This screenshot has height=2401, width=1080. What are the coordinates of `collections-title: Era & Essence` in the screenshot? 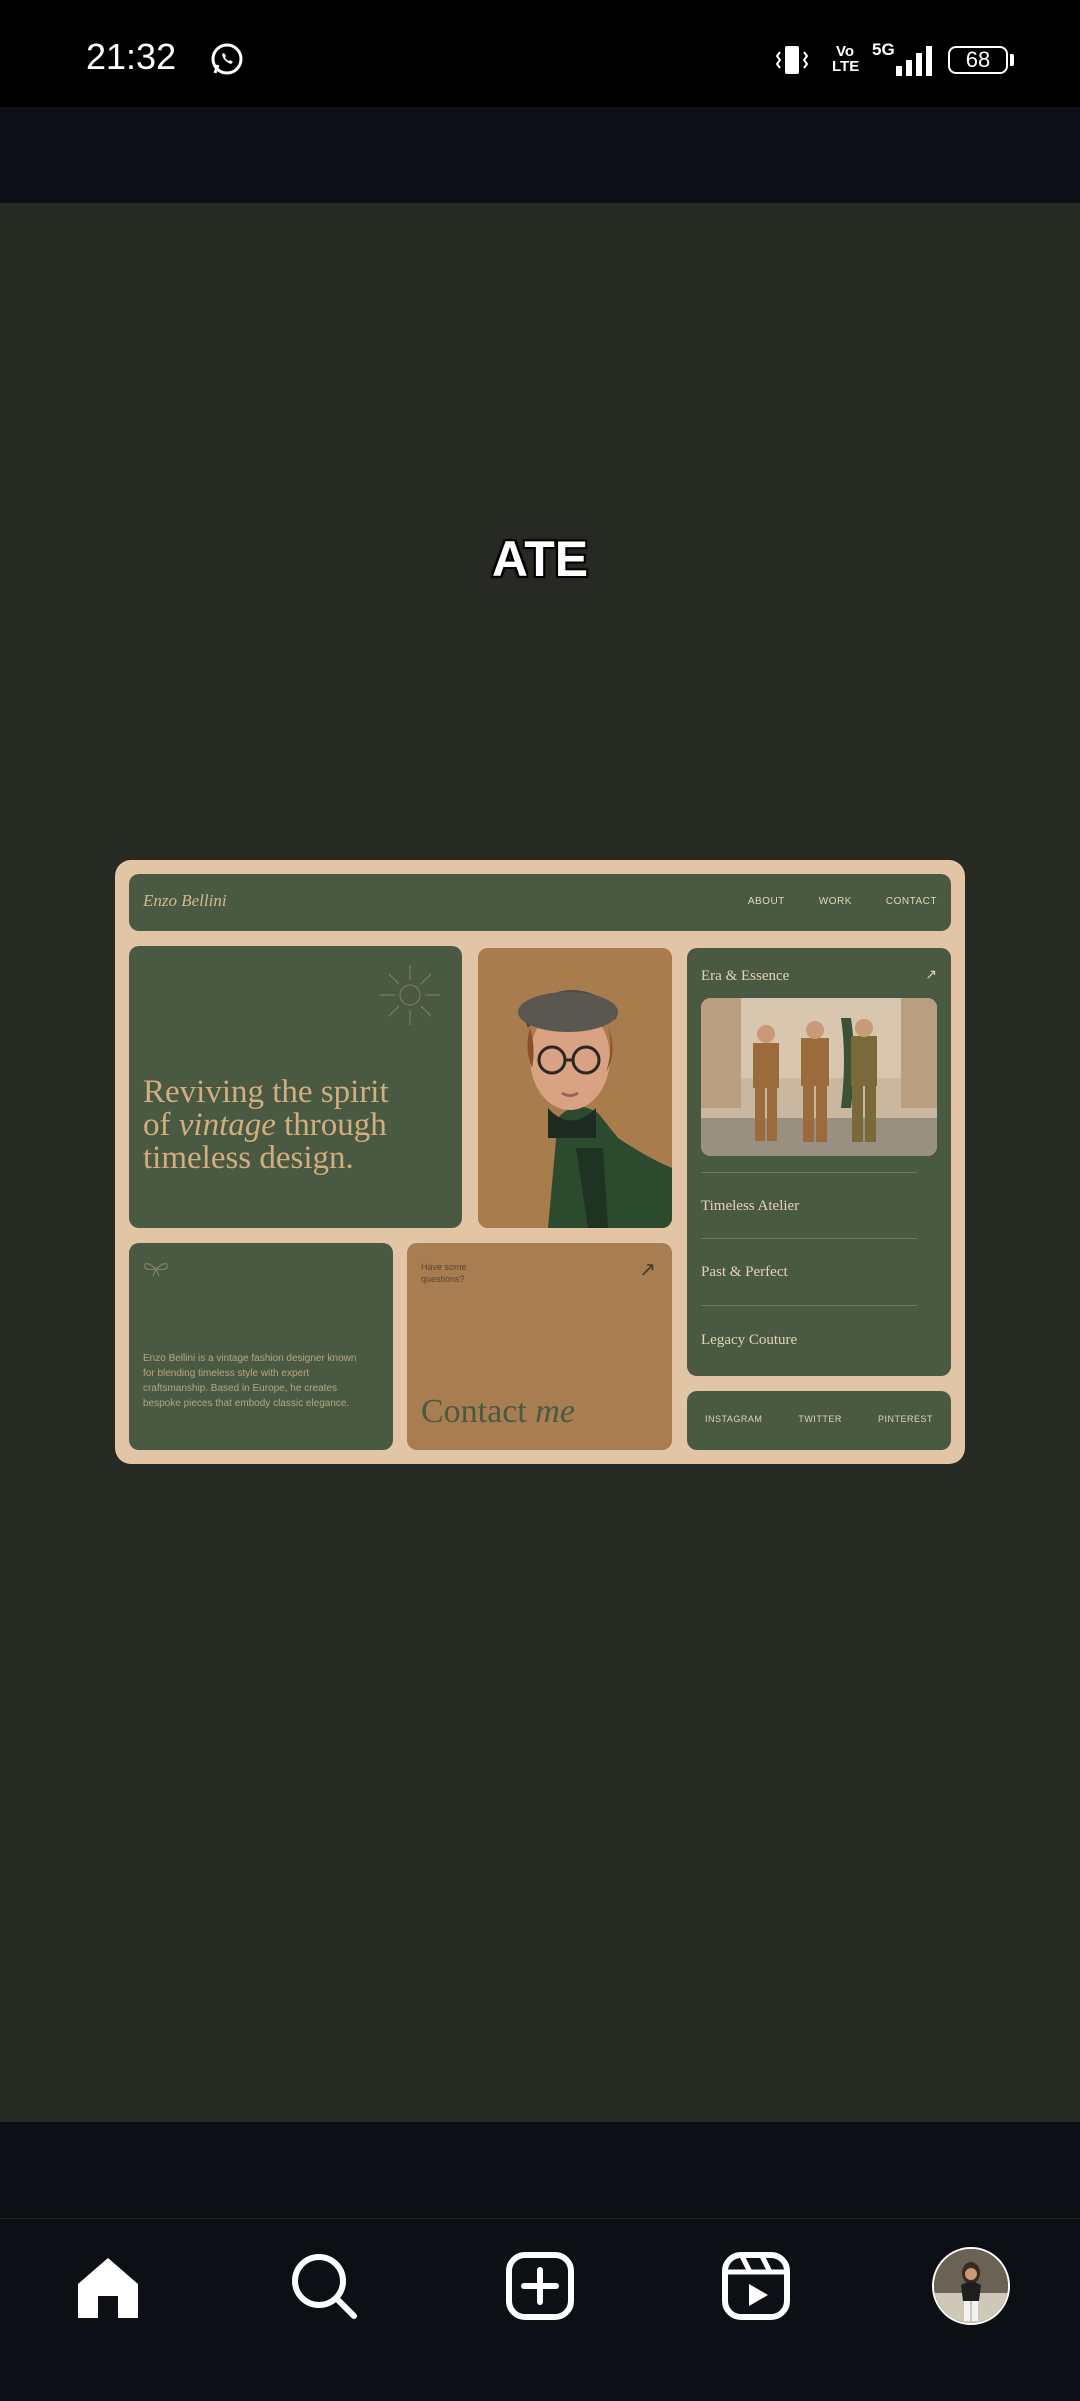 It's located at (745, 976).